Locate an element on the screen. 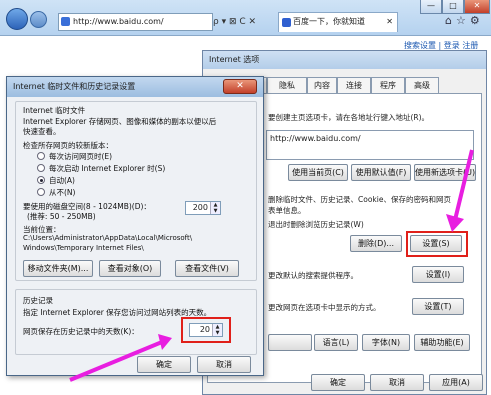 The height and width of the screenshot is (395, 491). arrow-head-days is located at coordinates (165, 342).